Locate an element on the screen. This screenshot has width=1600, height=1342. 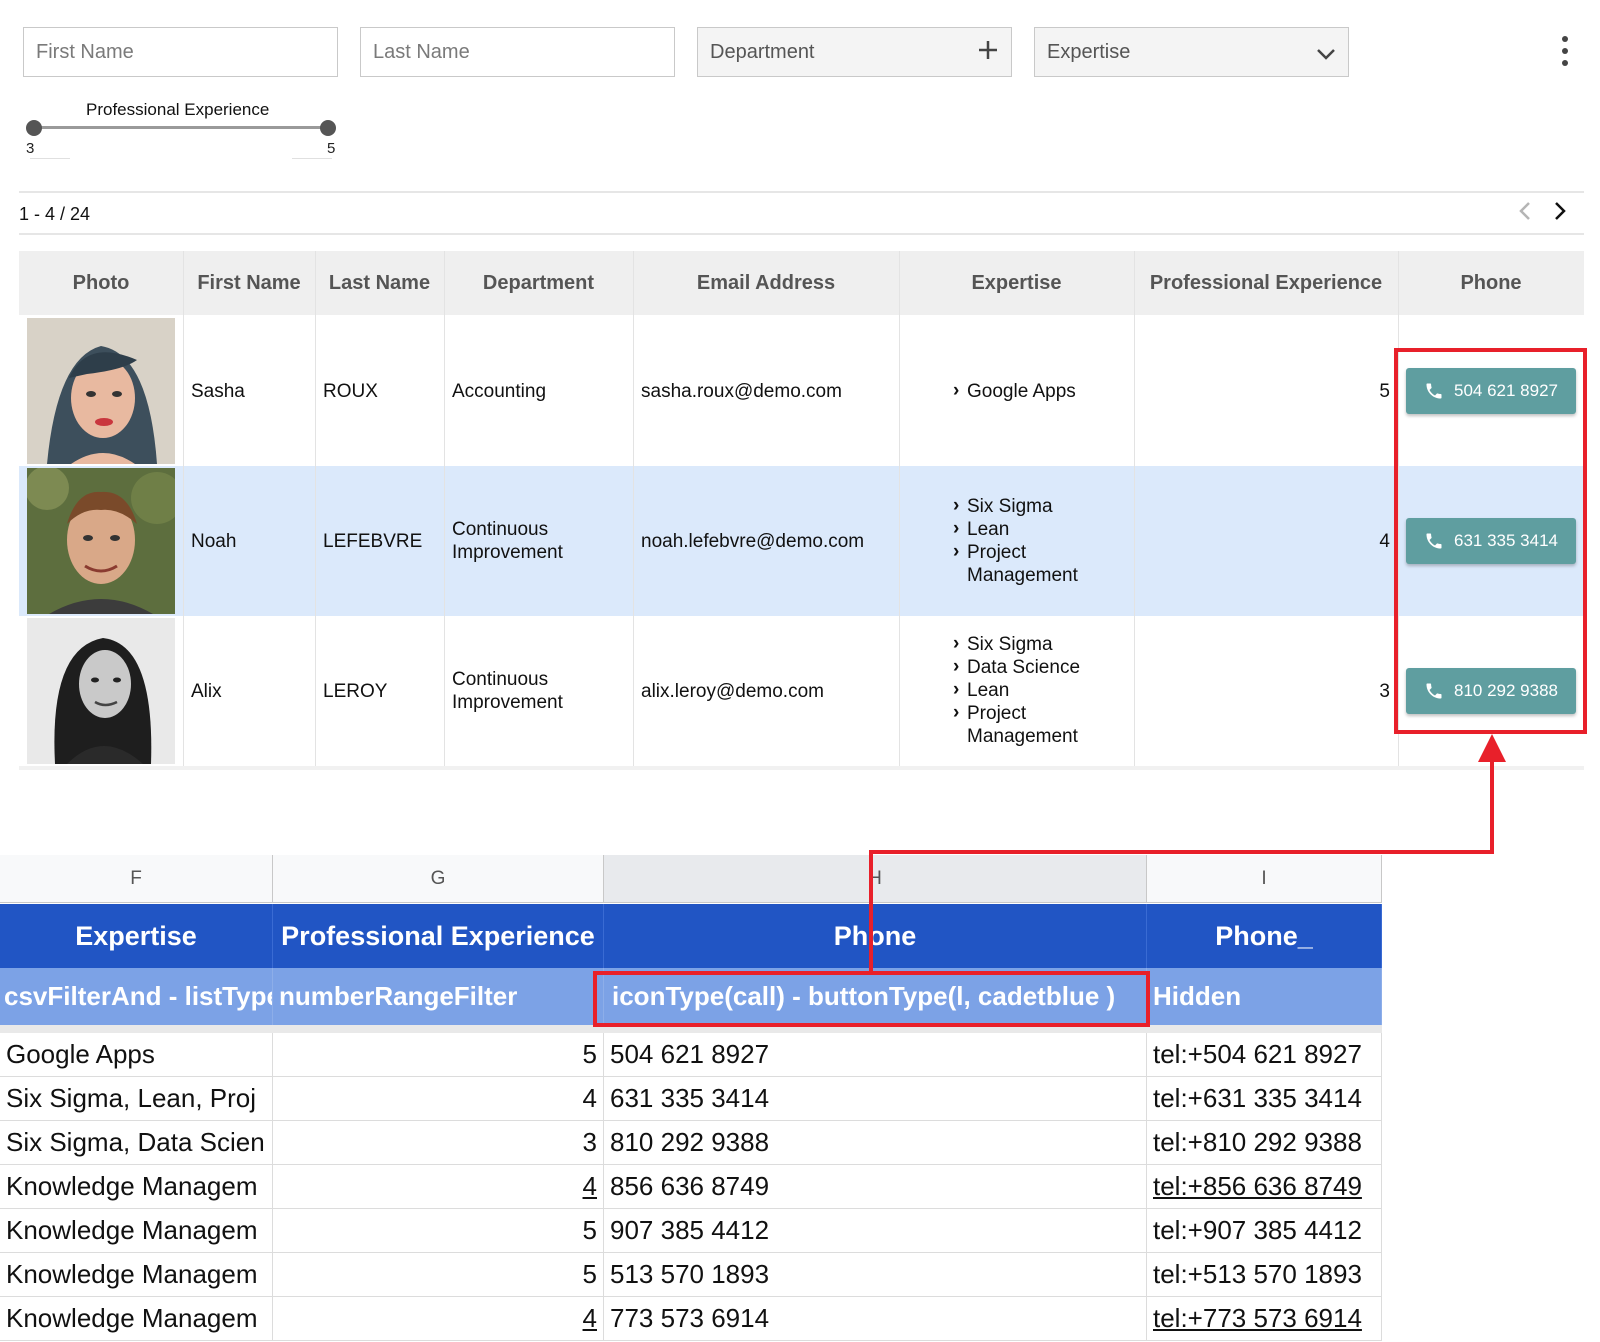
expertise-filter-select: Expertise is located at coordinates (1191, 52).